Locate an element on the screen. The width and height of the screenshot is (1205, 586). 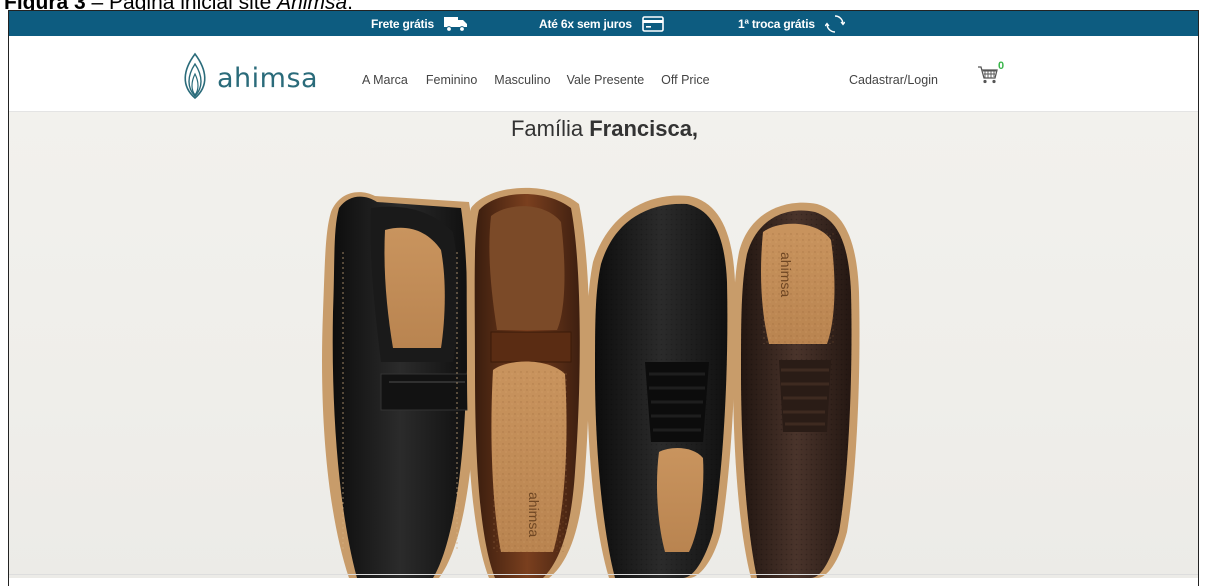
hero-title: Família Francisca, is located at coordinates (604, 128).